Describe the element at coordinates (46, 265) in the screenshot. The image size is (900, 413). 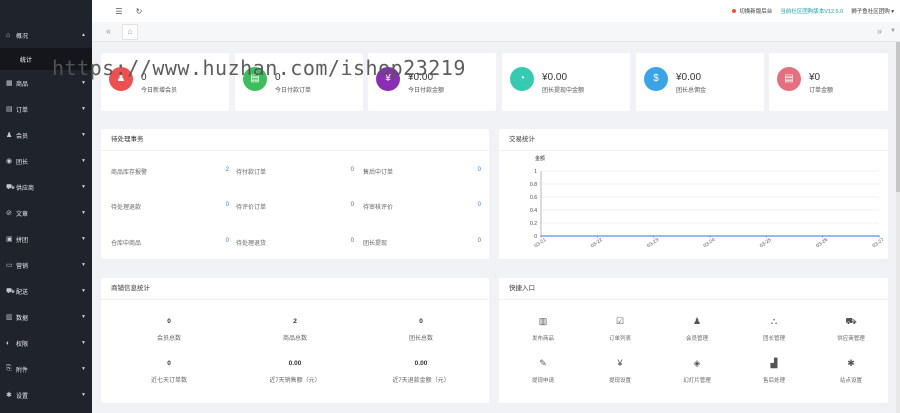
I see `sidebar-item-8: ▭ 营销 ▼` at that location.